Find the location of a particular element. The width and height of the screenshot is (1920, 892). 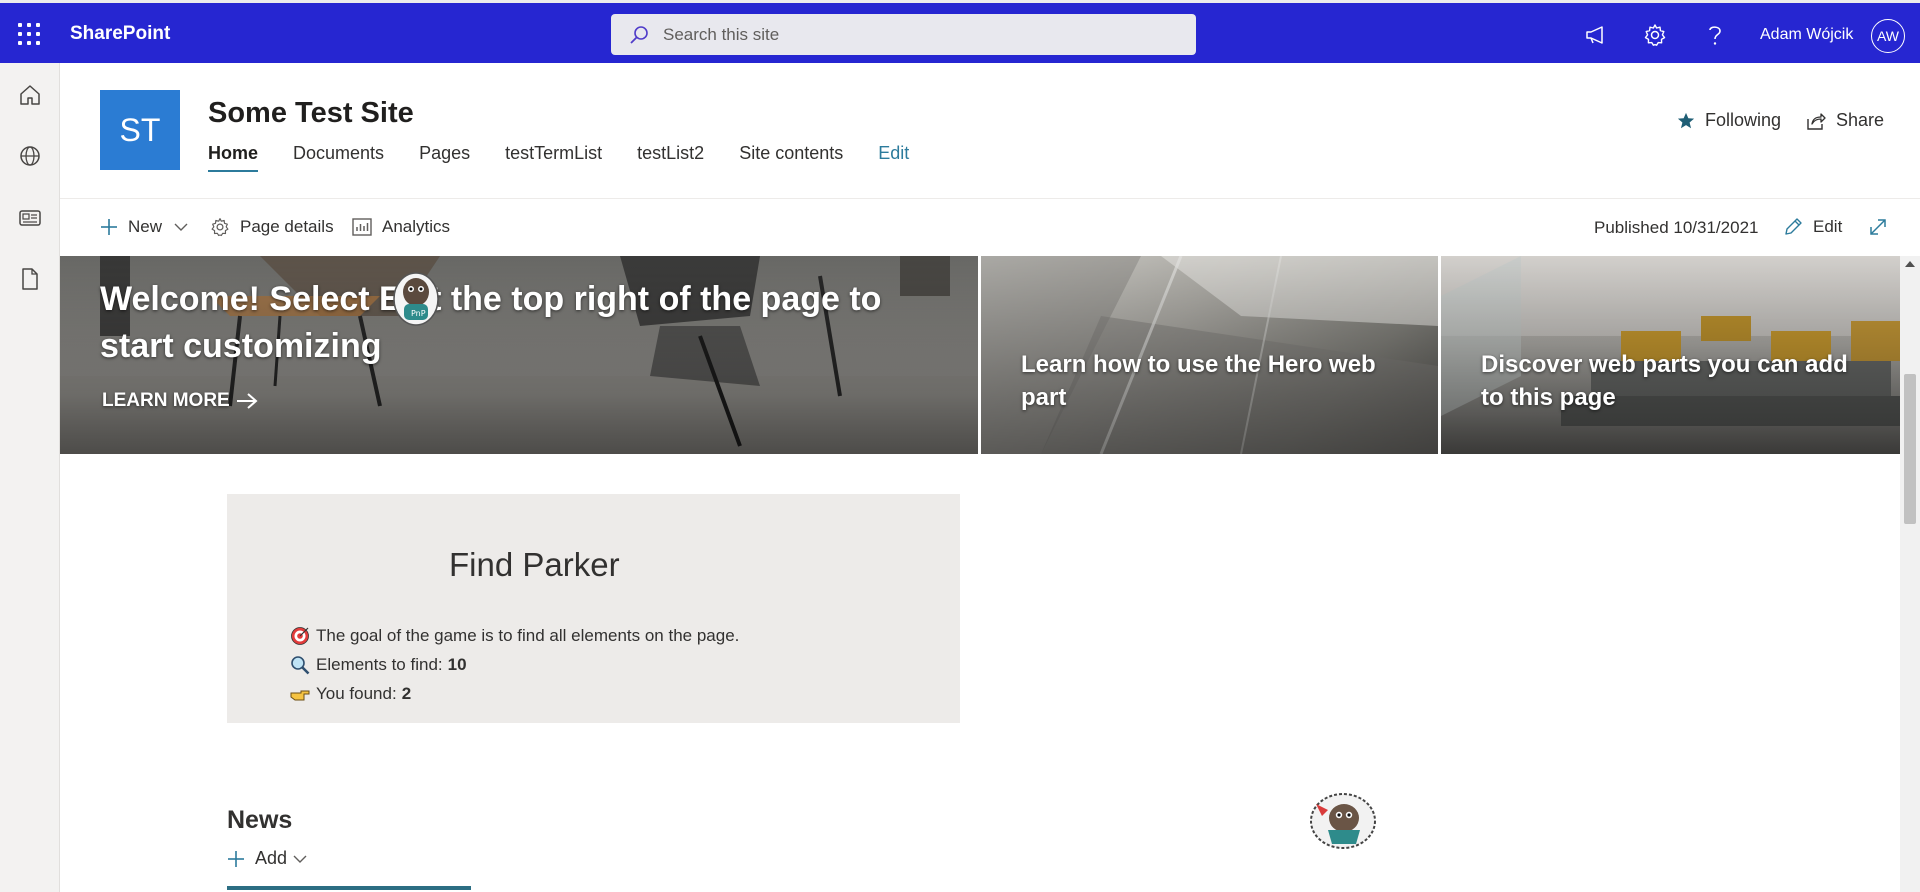

analytics-label: Analytics is located at coordinates (416, 226).